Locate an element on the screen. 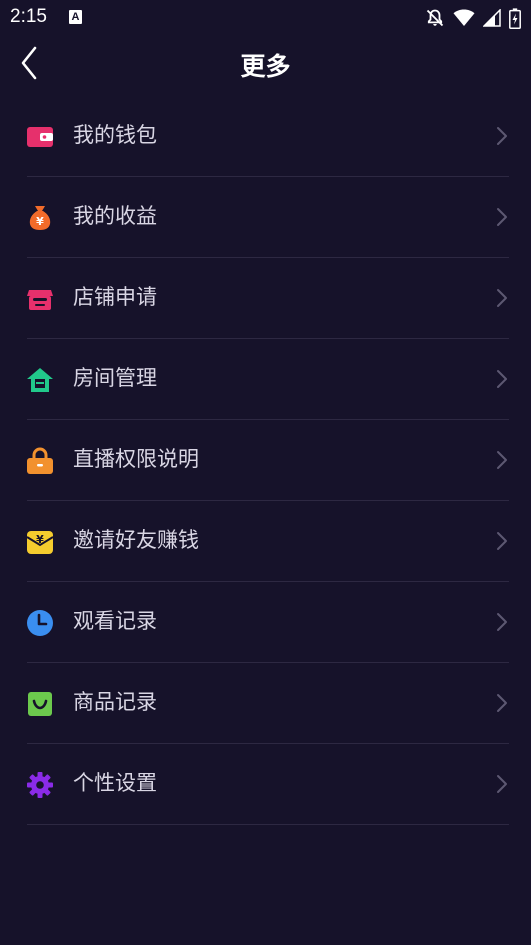 The image size is (531, 945). money-bag-icon: ¥ is located at coordinates (40, 218).